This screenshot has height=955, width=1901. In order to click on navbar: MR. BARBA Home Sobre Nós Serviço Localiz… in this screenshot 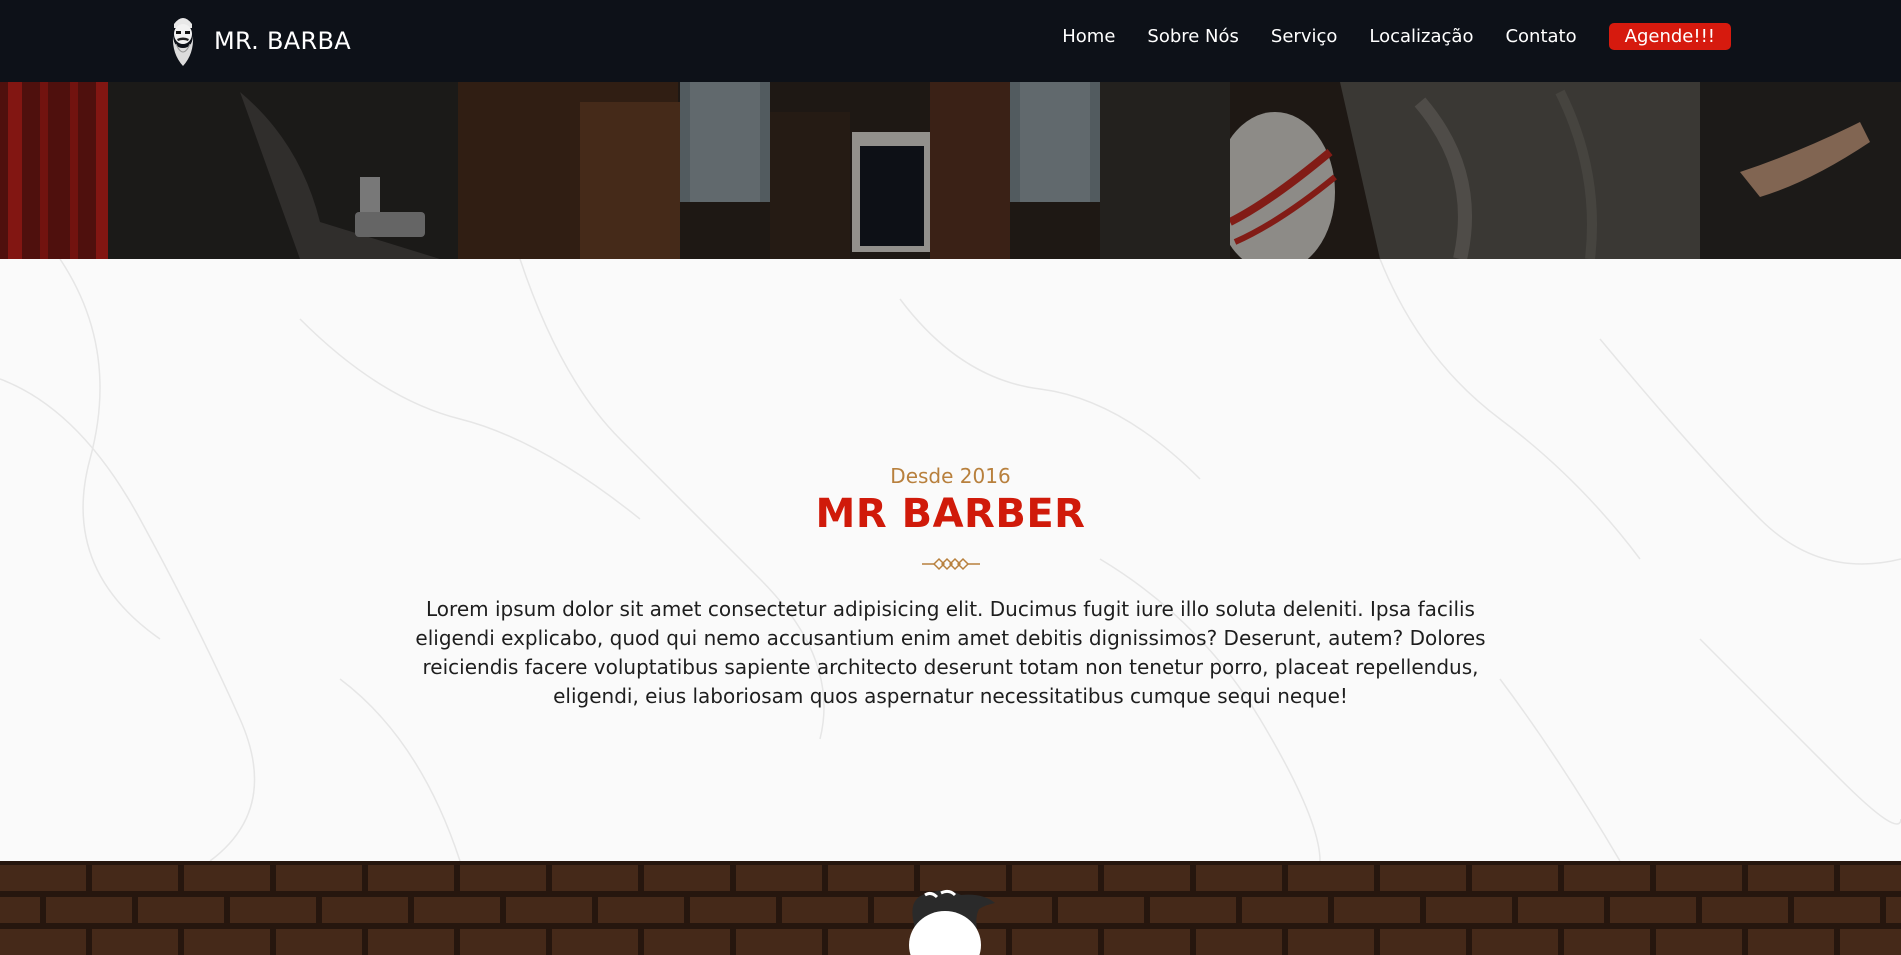, I will do `click(950, 41)`.